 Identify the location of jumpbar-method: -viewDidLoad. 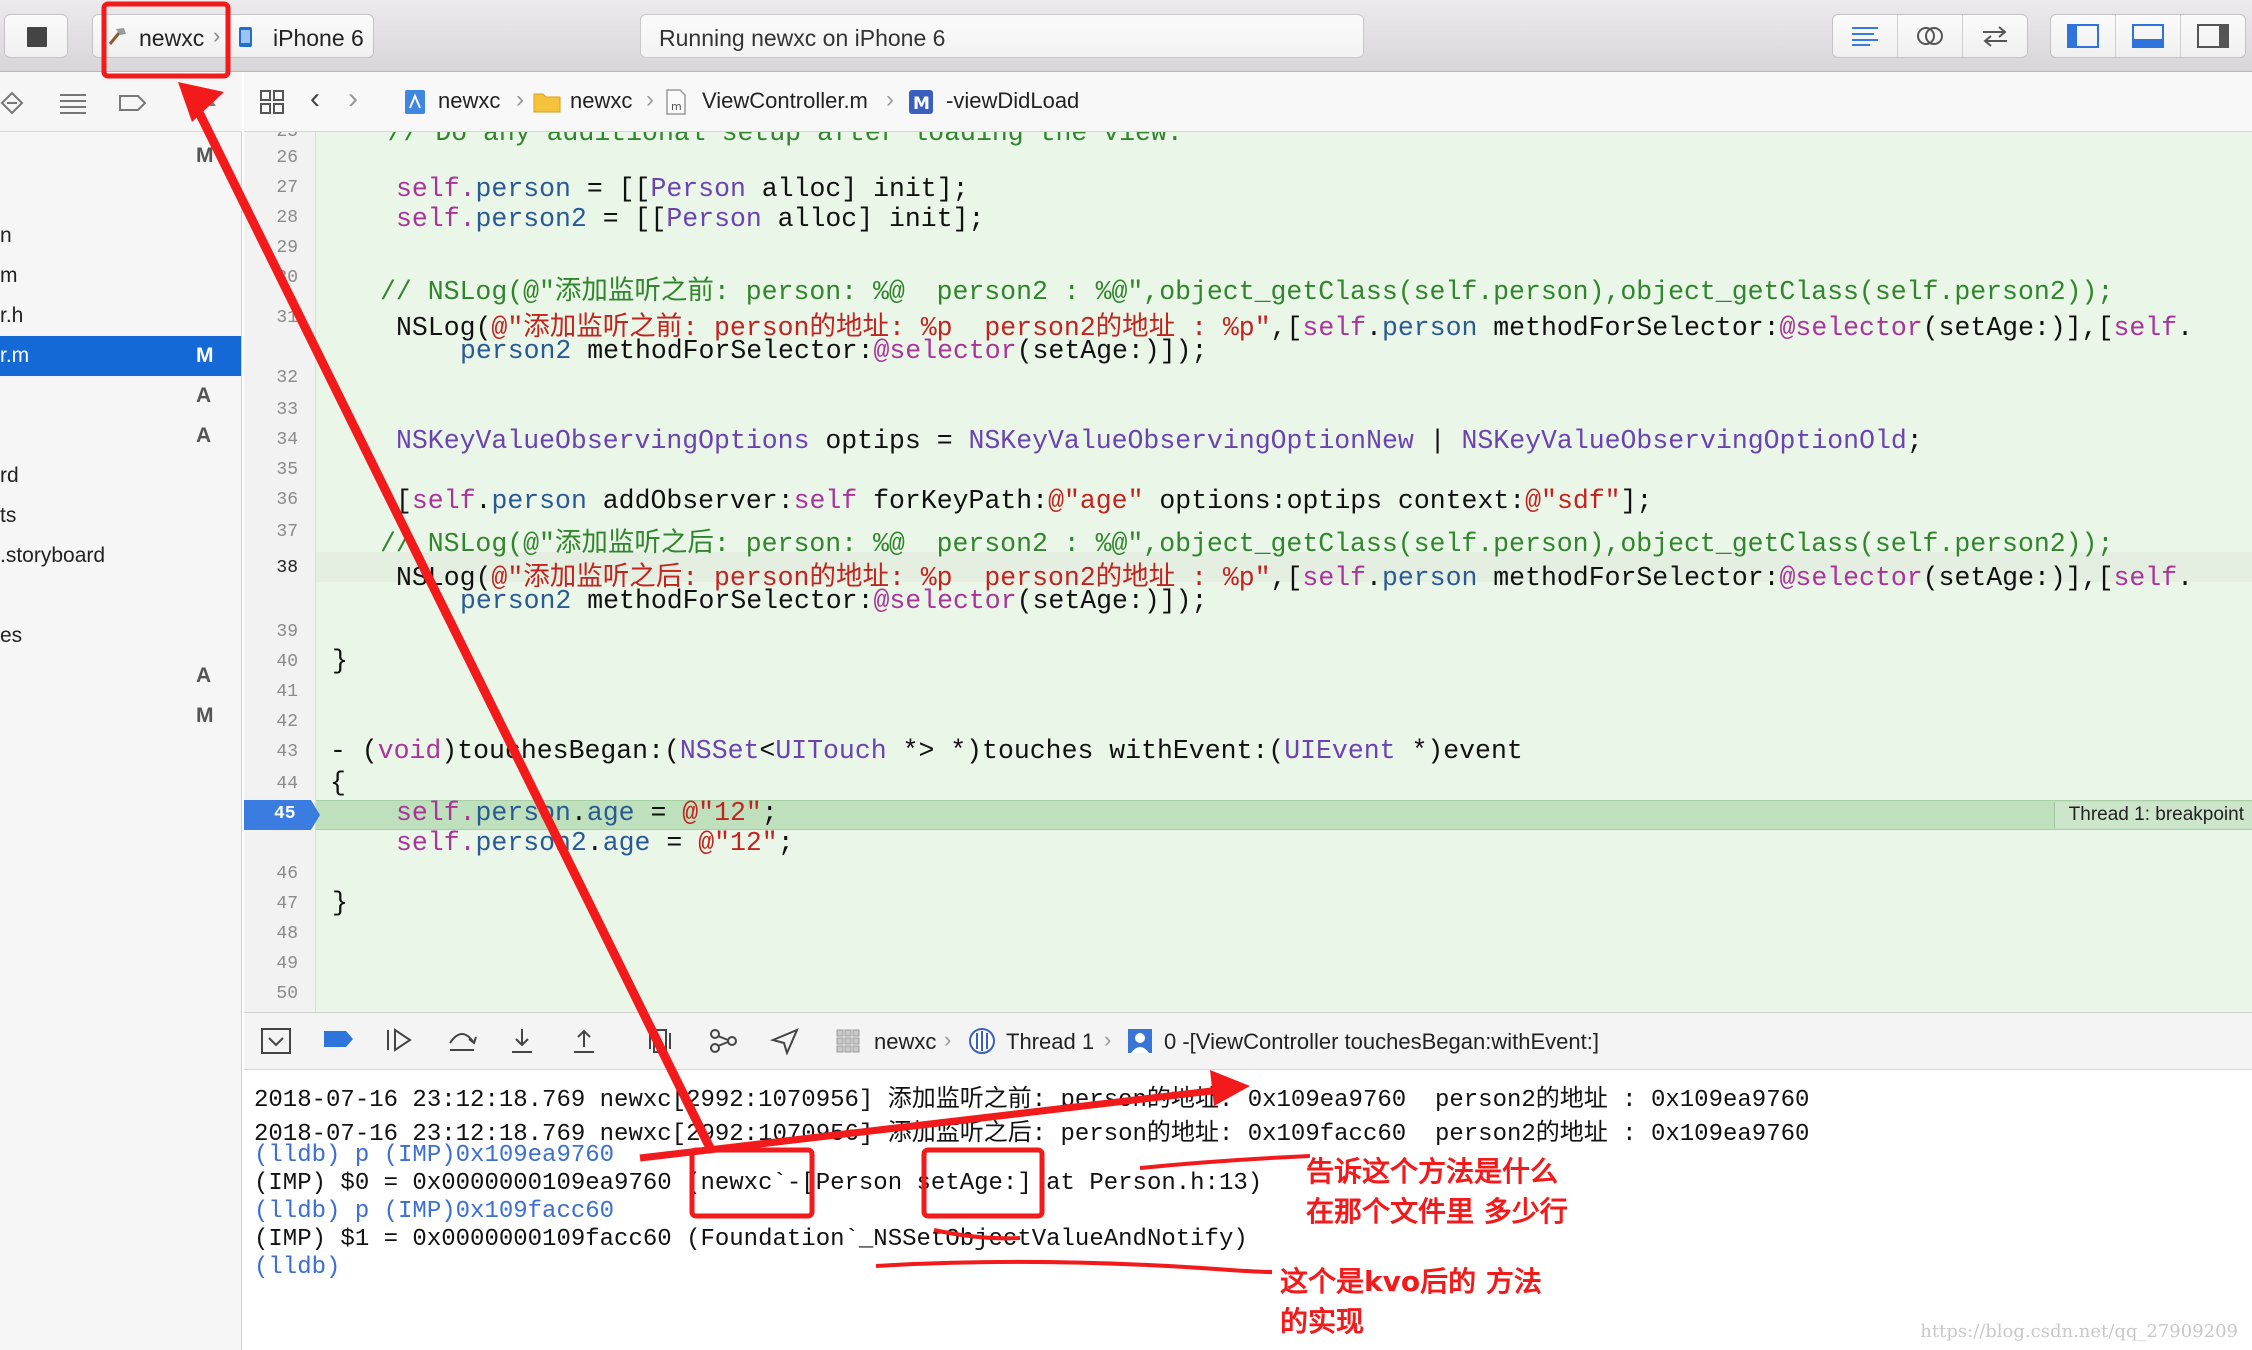
(1012, 101).